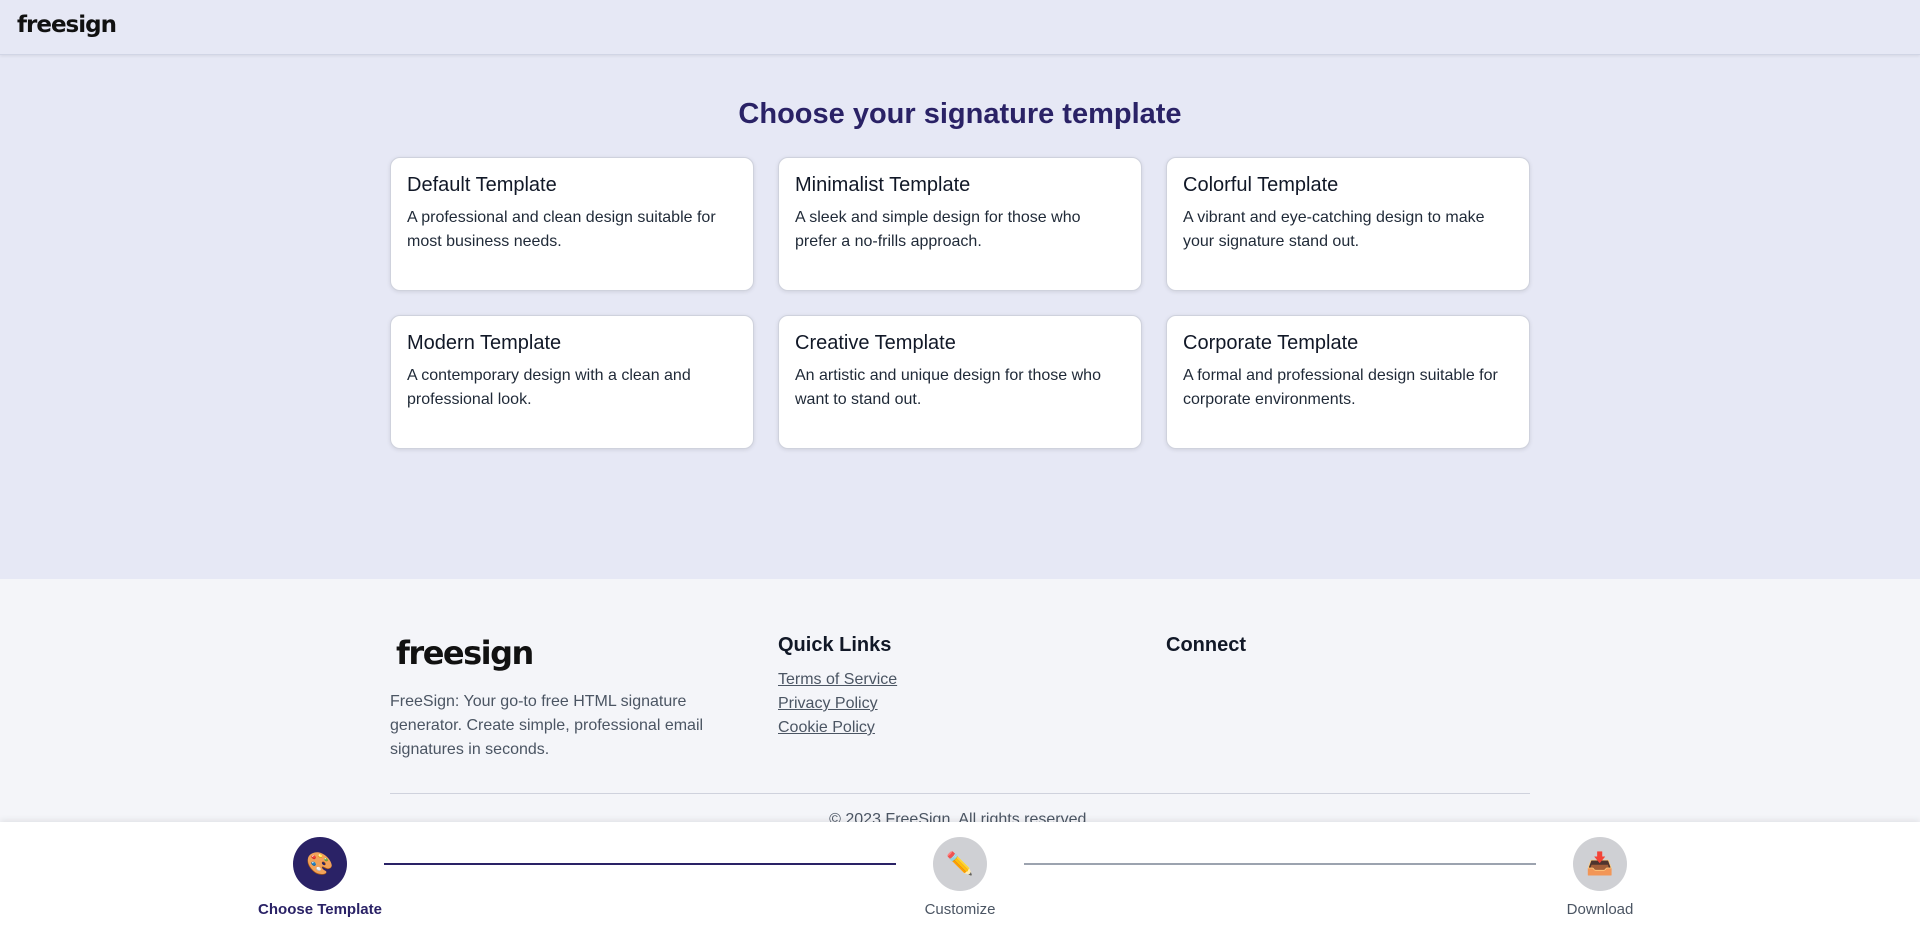 The height and width of the screenshot is (933, 1920). I want to click on step-label: Choose Template, so click(320, 909).